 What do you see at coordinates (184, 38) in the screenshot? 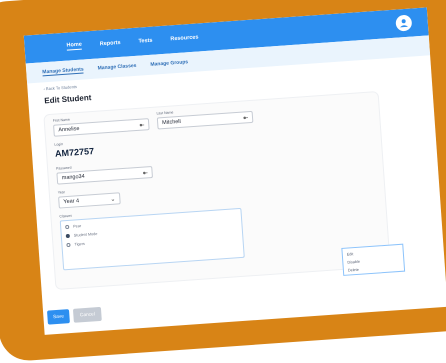
I see `nav-resources: Resources` at bounding box center [184, 38].